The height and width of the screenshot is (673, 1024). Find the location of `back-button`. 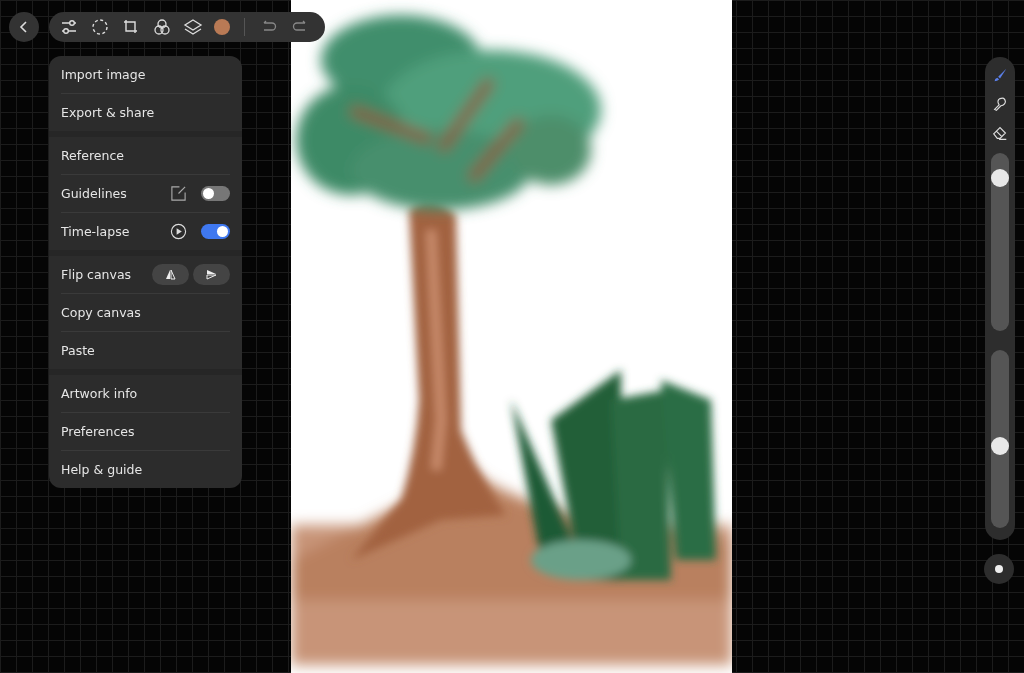

back-button is located at coordinates (24, 27).